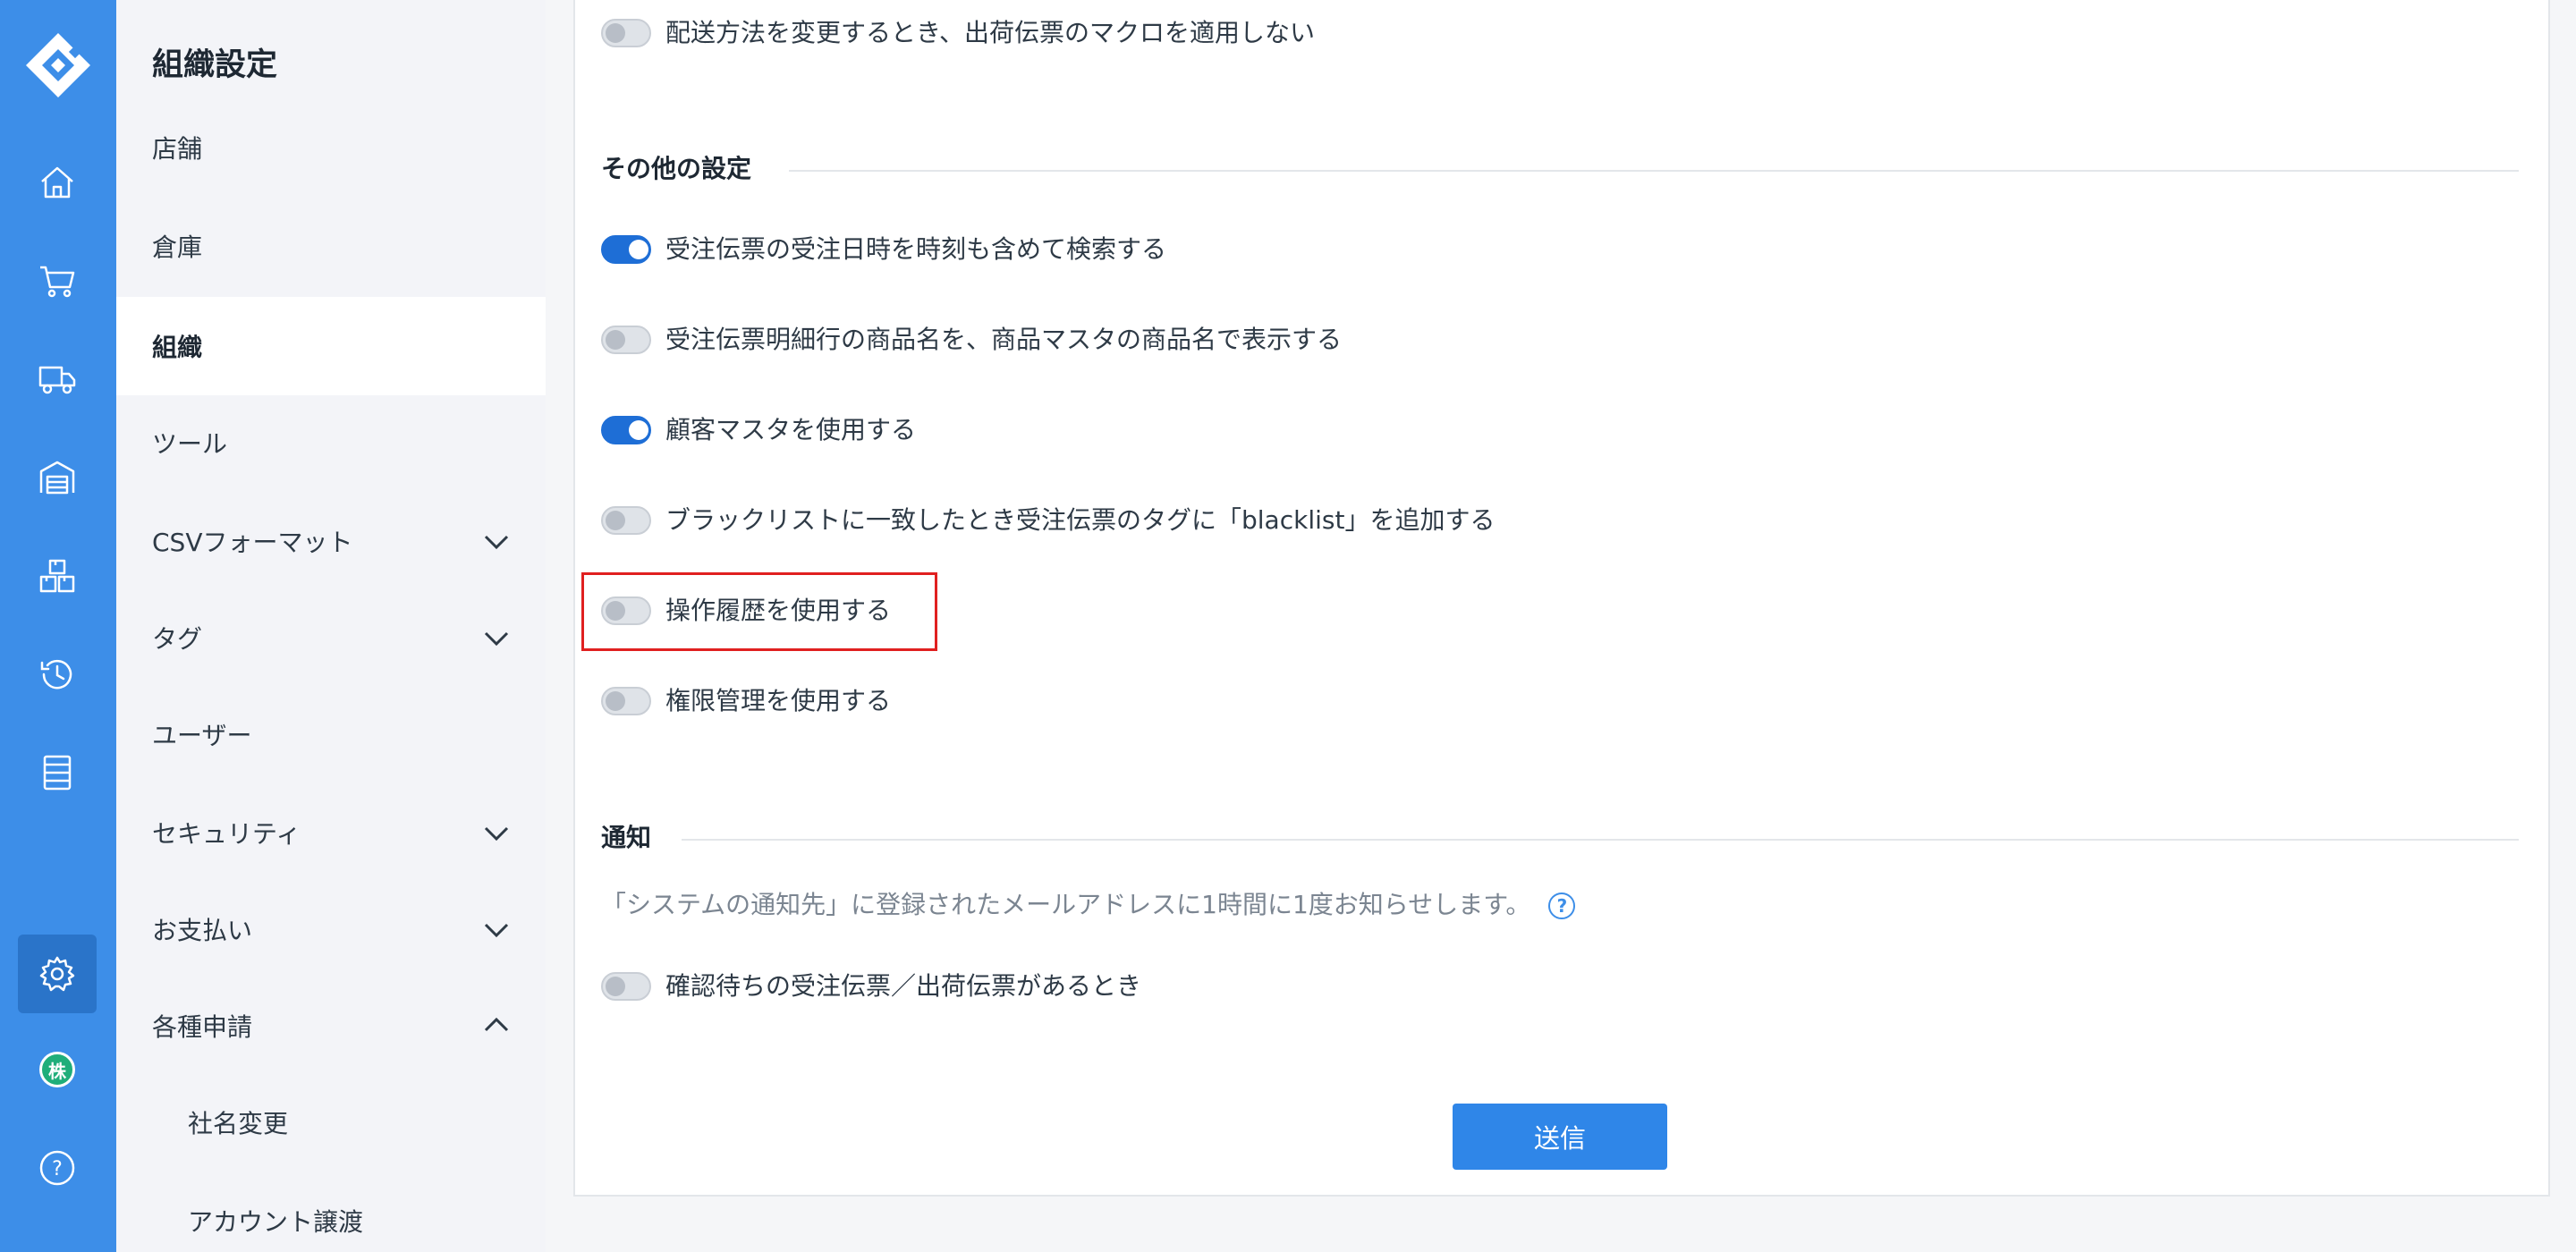  I want to click on company-badge-icon: 株, so click(57, 1069).